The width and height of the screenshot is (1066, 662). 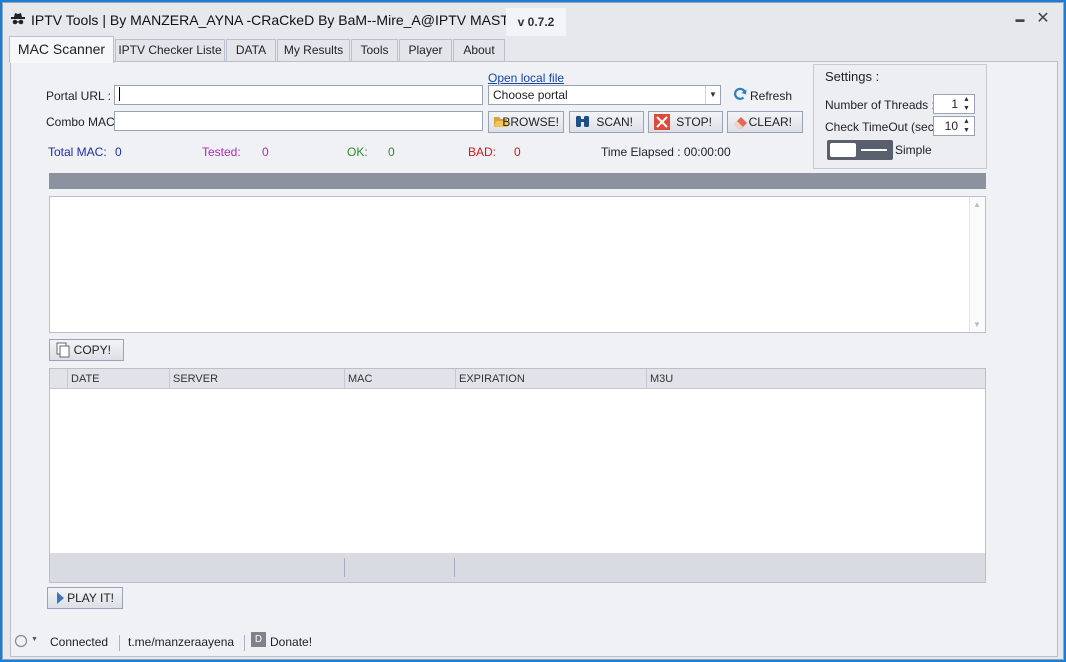 I want to click on telegram-link: t.me/manzeraayena, so click(x=181, y=642).